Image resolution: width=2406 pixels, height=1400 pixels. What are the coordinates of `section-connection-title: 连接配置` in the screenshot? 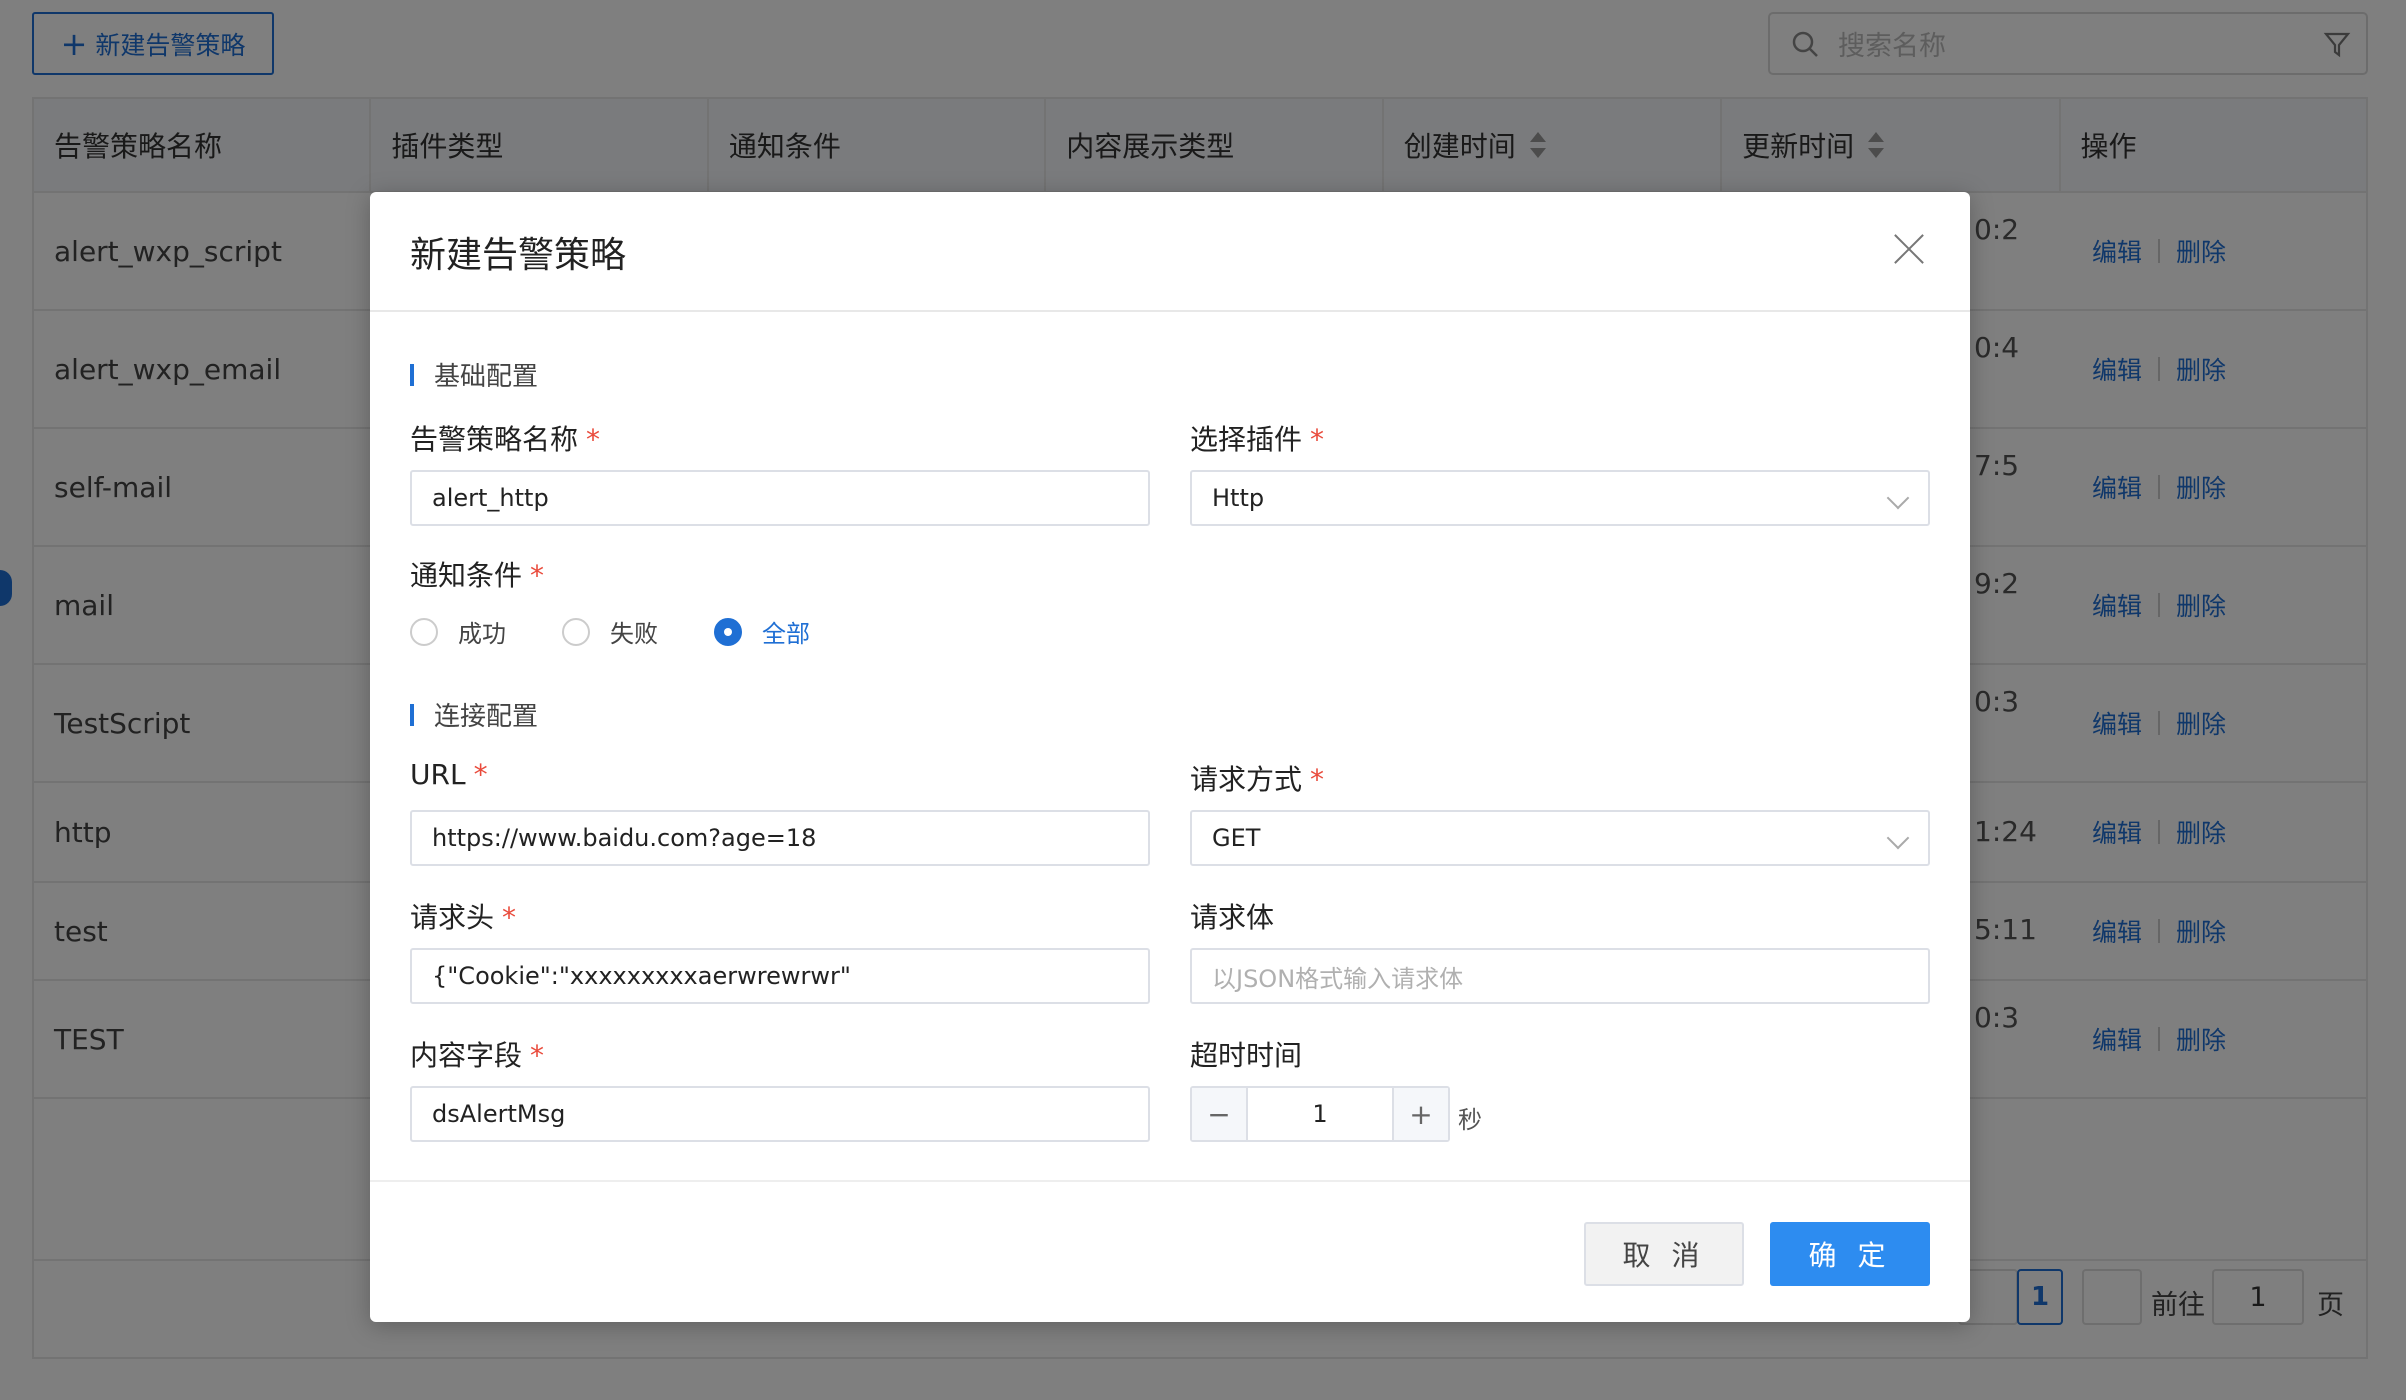 It's located at (486, 717).